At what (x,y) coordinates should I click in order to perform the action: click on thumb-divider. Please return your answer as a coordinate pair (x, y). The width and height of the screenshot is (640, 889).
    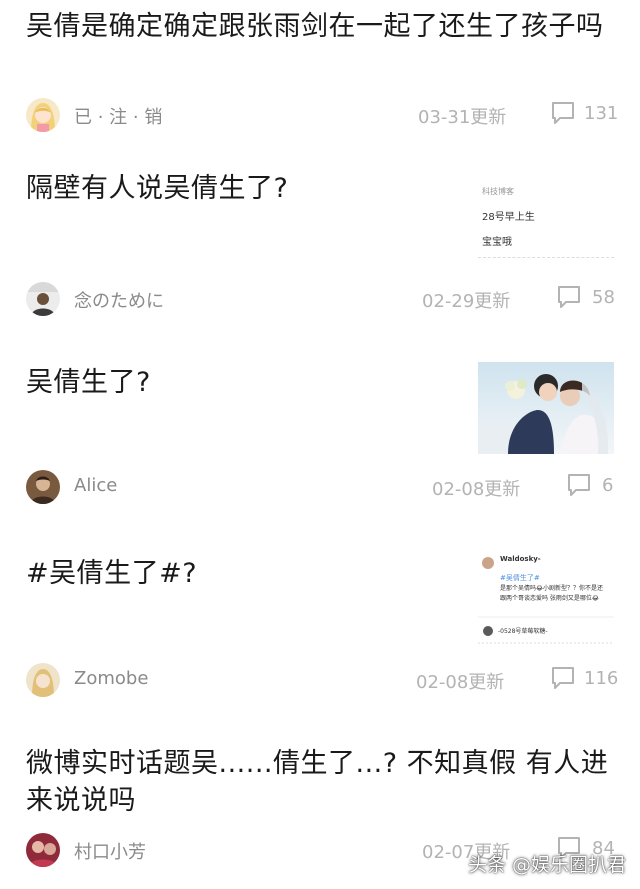
    Looking at the image, I should click on (546, 257).